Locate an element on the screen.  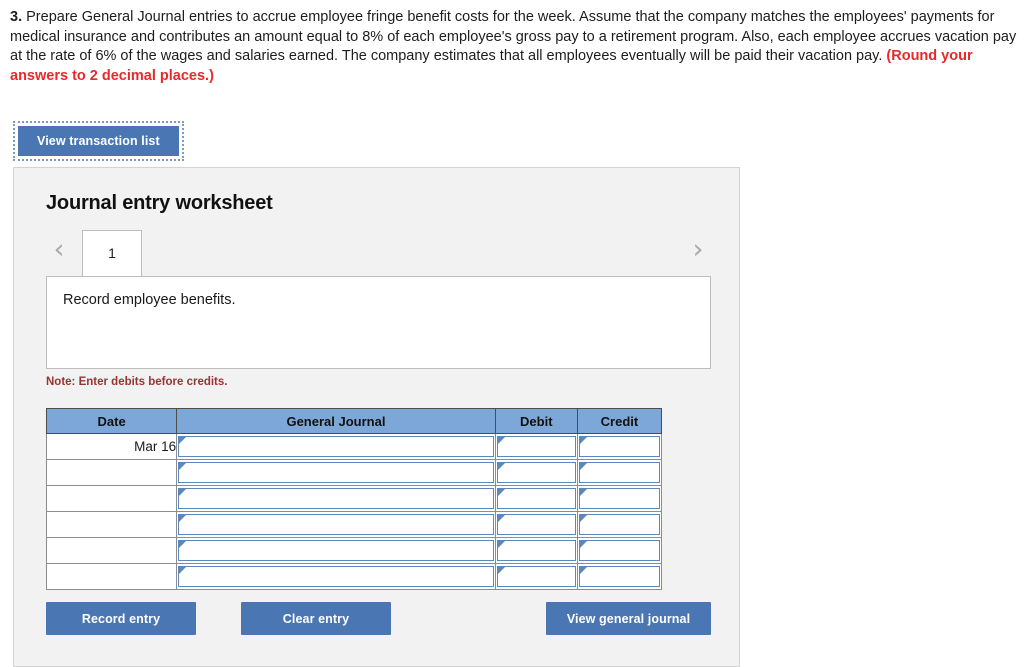
view-transaction-list-button: View transaction list is located at coordinates (98, 141).